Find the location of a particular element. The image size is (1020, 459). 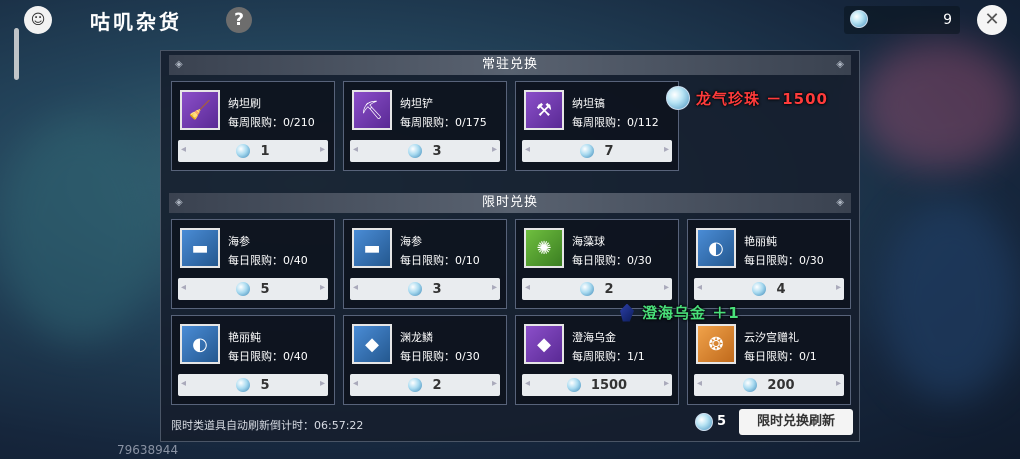

item-name: 纳坦铲 is located at coordinates (416, 103).